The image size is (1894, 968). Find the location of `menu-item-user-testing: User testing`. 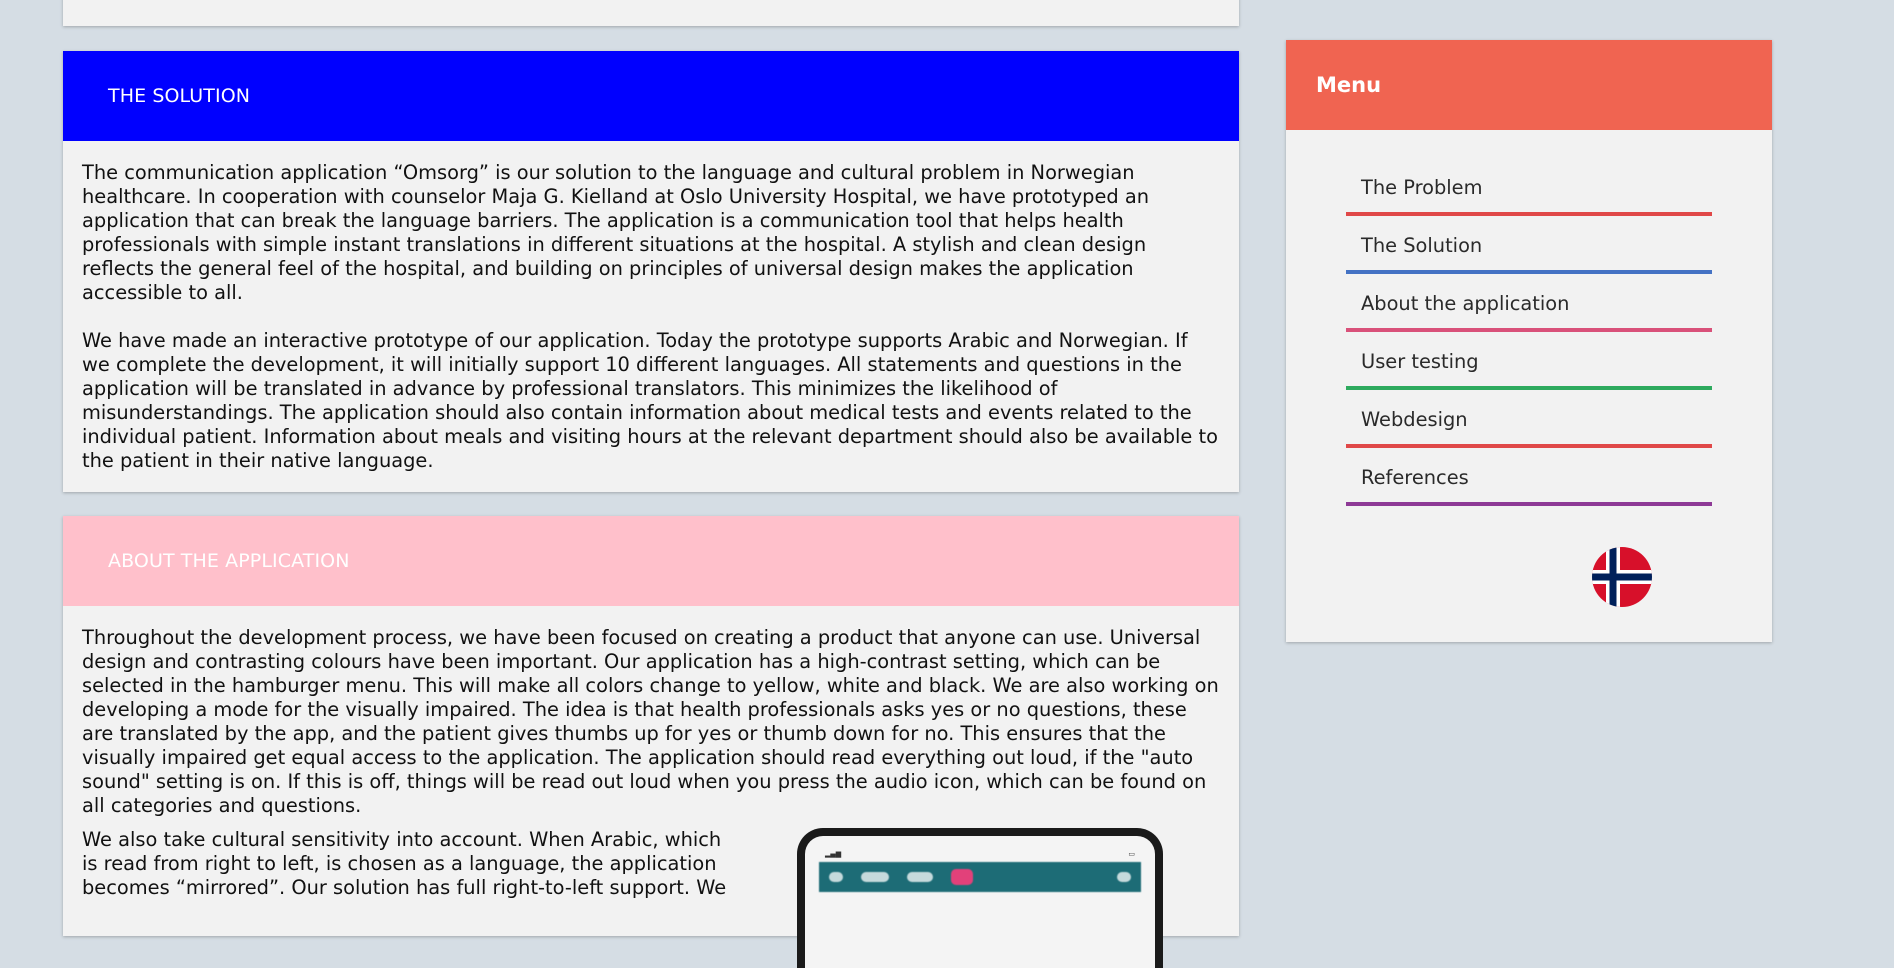

menu-item-user-testing: User testing is located at coordinates (1529, 361).